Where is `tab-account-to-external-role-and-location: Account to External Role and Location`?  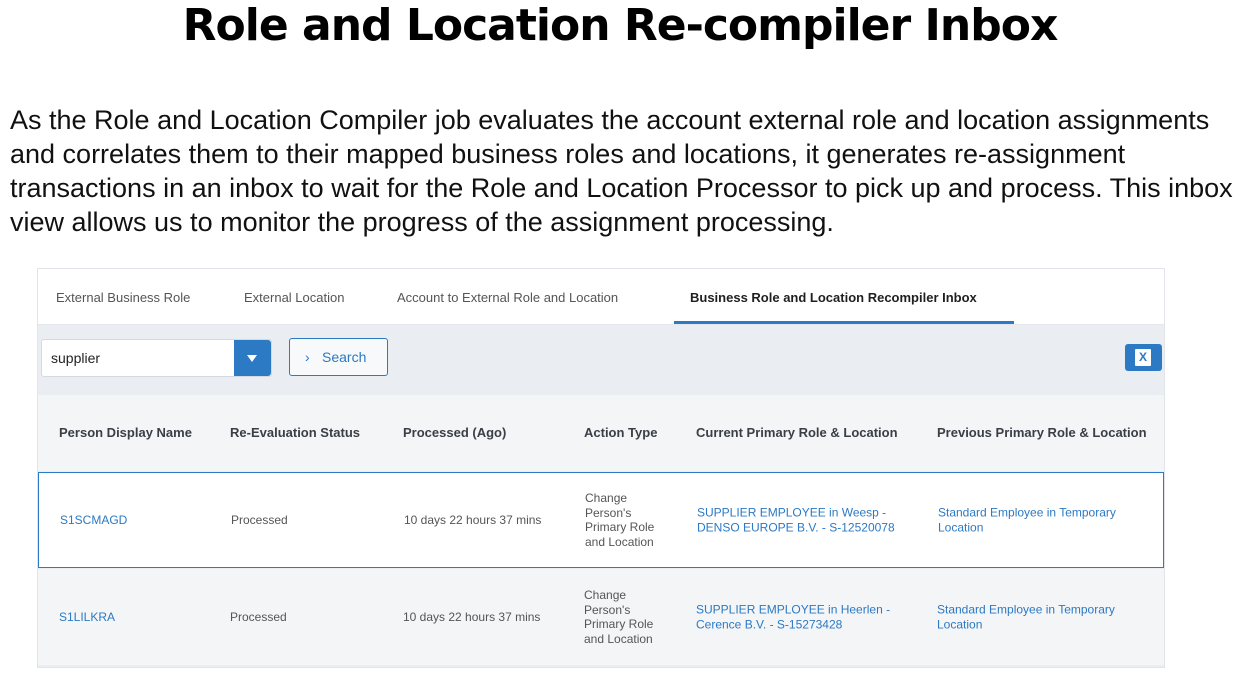
tab-account-to-external-role-and-location: Account to External Role and Location is located at coordinates (507, 296).